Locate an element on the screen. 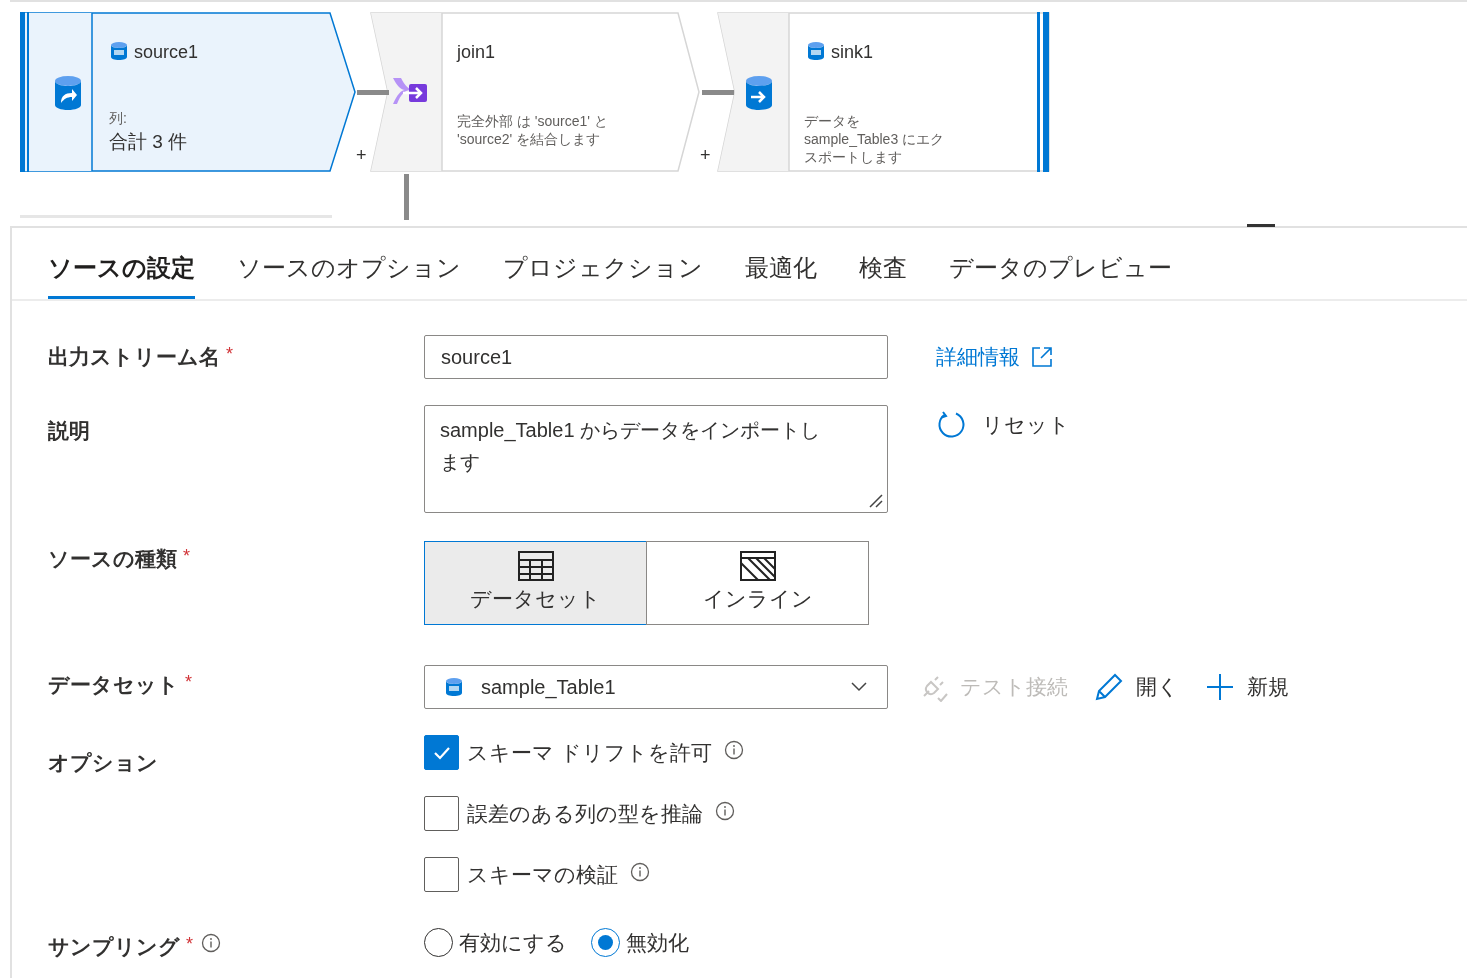 Image resolution: width=1467 pixels, height=978 pixels. dataset-dropdown: sample_Table1 is located at coordinates (656, 687).